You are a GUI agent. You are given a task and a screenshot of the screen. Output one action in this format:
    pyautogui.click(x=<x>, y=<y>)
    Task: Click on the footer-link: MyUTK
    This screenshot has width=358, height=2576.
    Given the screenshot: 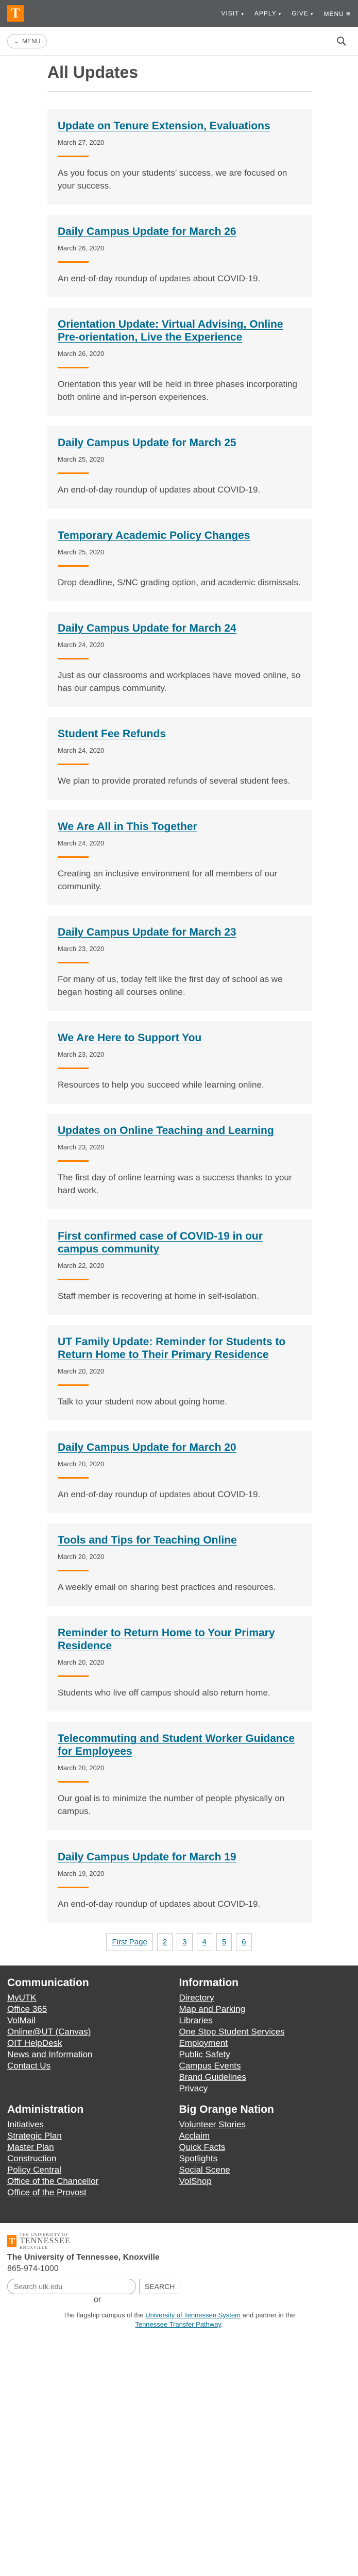 What is the action you would take?
    pyautogui.click(x=93, y=1998)
    